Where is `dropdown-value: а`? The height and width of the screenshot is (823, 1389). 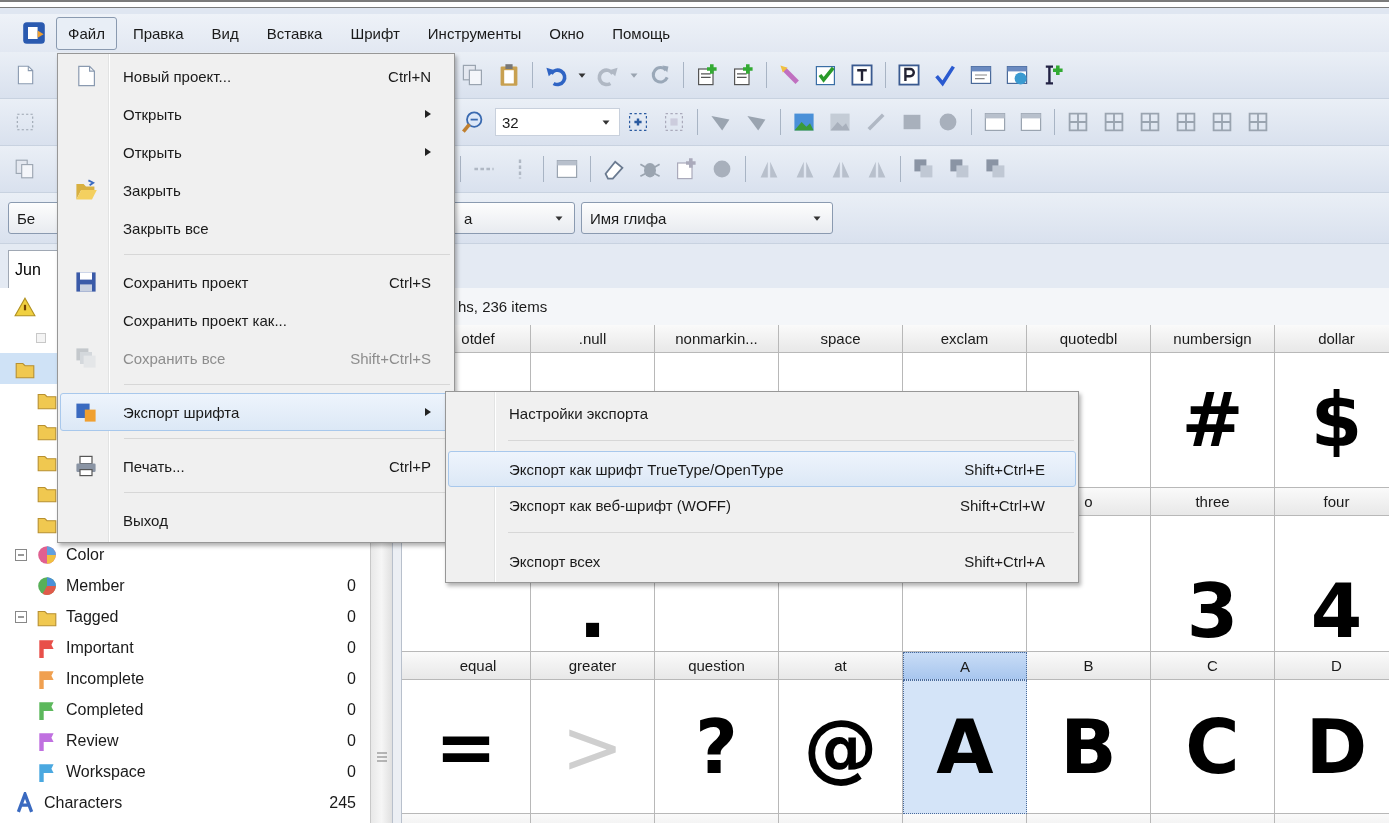 dropdown-value: а is located at coordinates (468, 218).